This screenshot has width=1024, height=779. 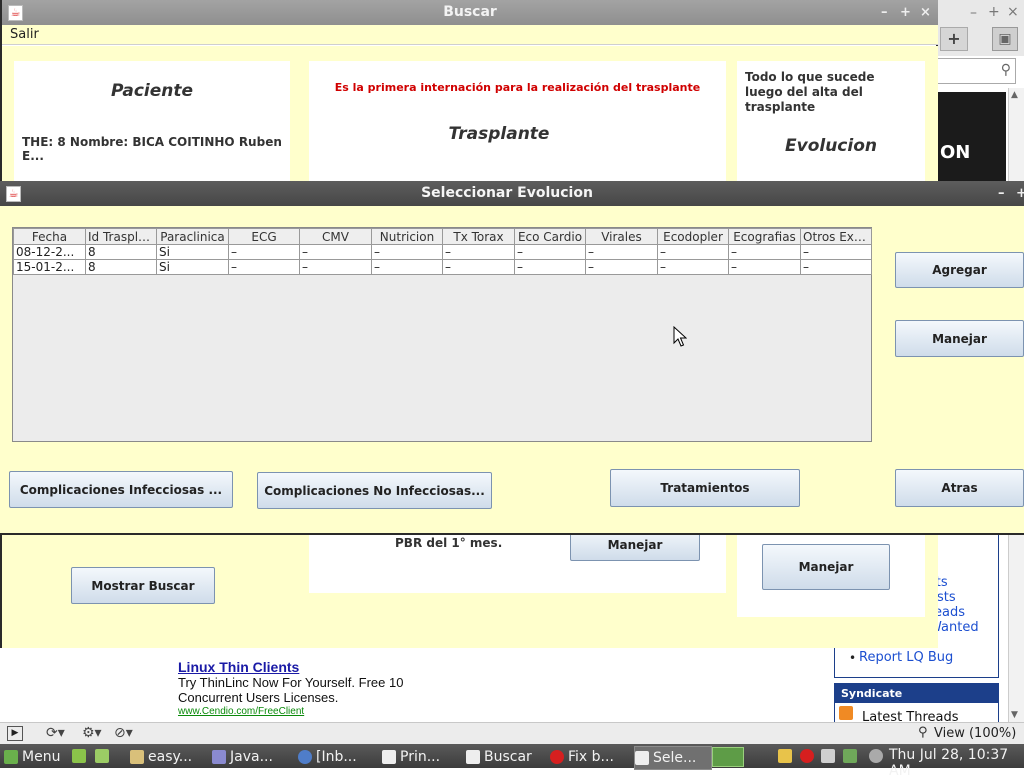 What do you see at coordinates (470, 12) in the screenshot?
I see `buscar-title-bar: ☕ Buscar – + ×` at bounding box center [470, 12].